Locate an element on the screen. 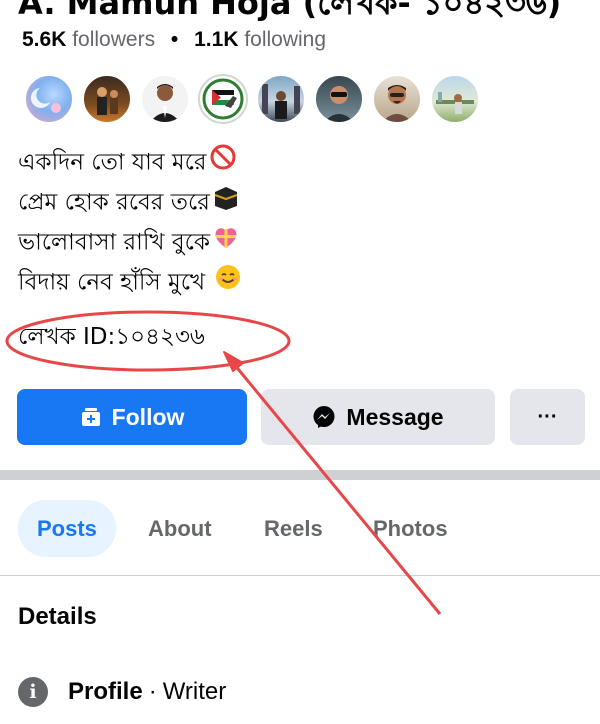 Image resolution: width=600 pixels, height=724 pixels. bio-line: প্রেম হোক রবের তরে is located at coordinates (130, 203).